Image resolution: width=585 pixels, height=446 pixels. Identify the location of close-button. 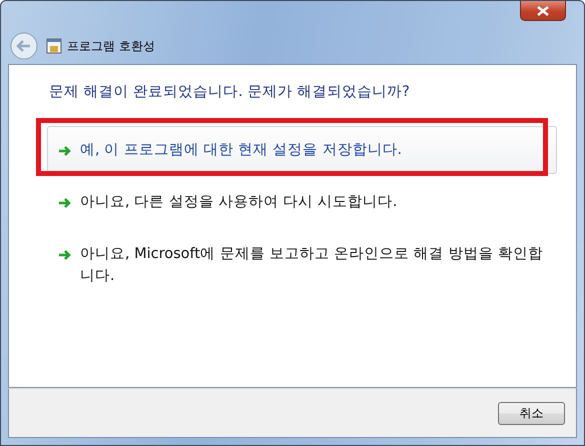
(543, 11).